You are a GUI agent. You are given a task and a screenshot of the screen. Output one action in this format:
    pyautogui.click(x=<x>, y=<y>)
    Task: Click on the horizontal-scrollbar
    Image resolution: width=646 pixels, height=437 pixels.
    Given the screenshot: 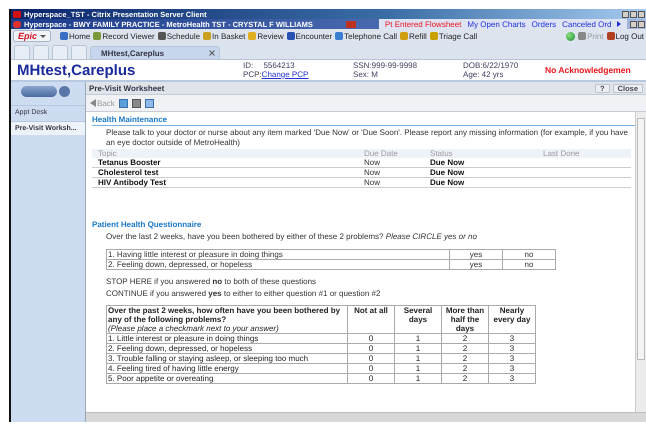 What is the action you would take?
    pyautogui.click(x=366, y=417)
    